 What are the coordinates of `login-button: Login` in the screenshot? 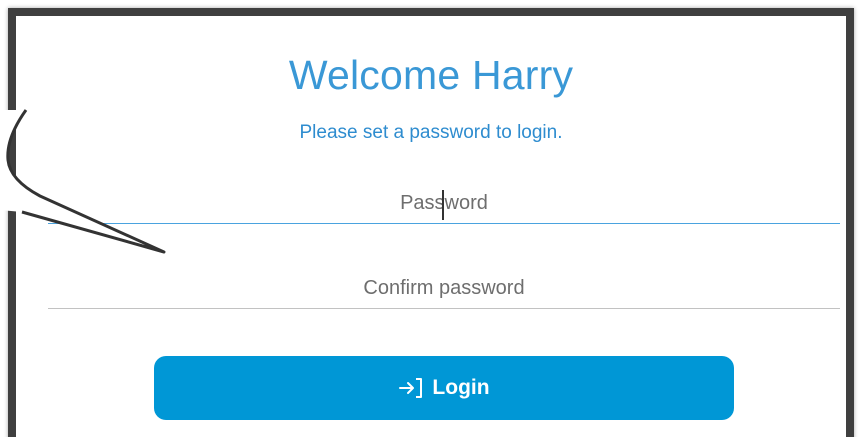 It's located at (444, 388).